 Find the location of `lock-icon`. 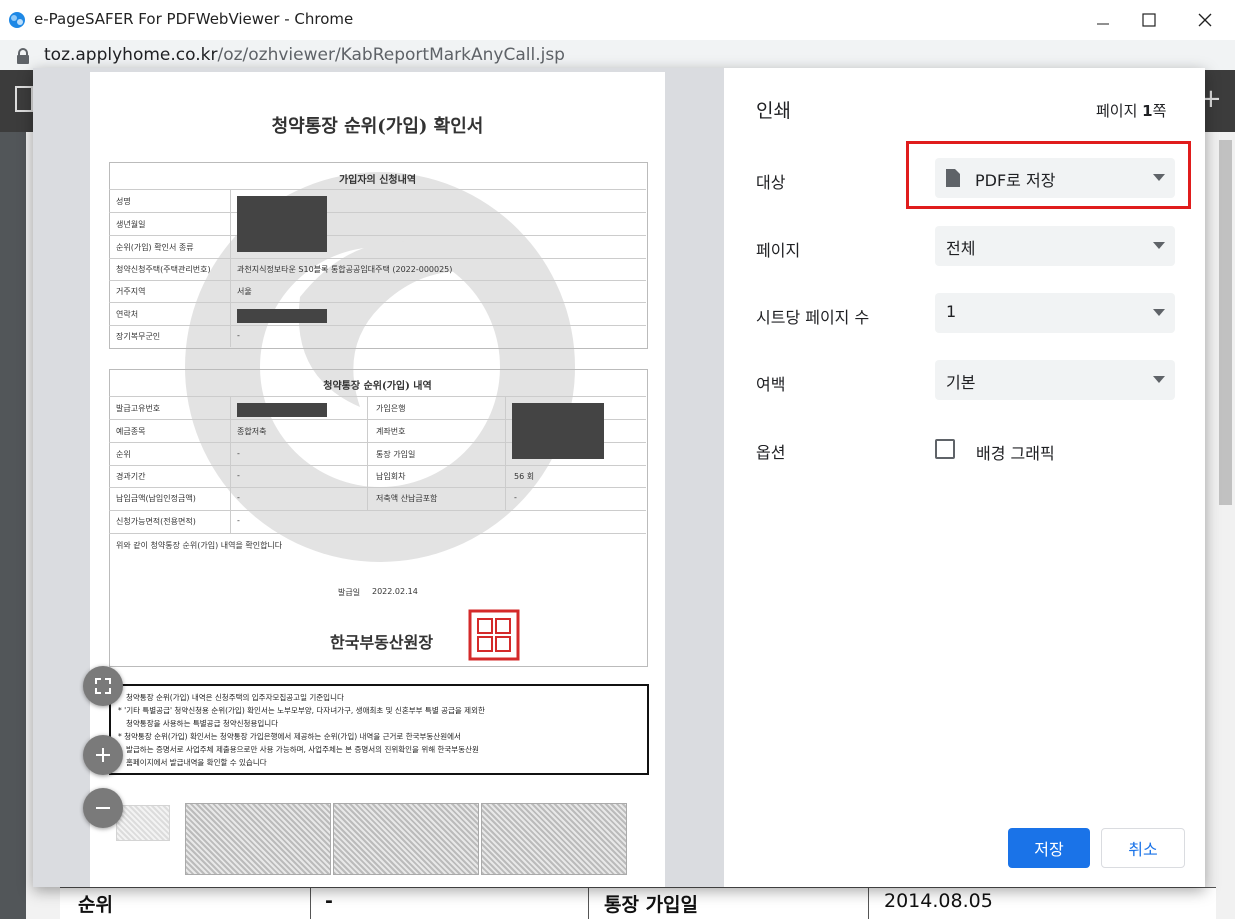

lock-icon is located at coordinates (23, 56).